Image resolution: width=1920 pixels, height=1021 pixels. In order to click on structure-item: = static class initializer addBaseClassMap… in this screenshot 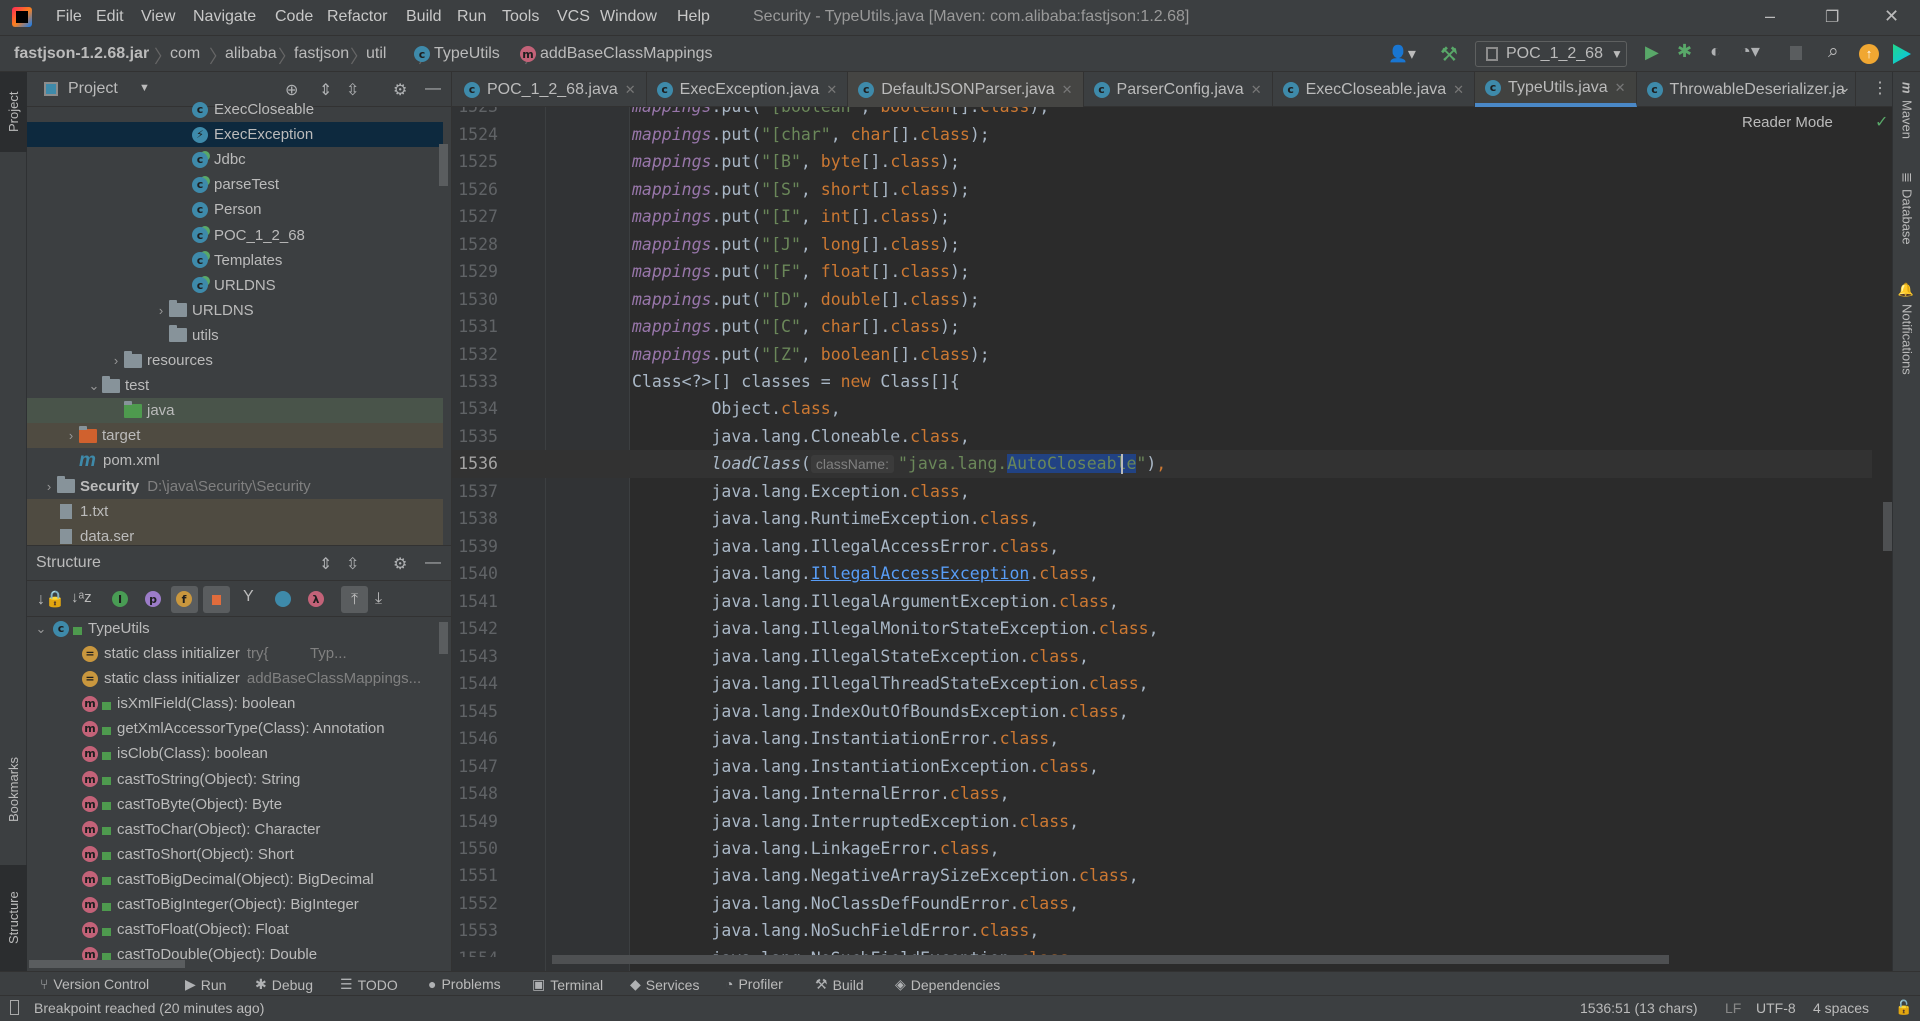, I will do `click(235, 678)`.